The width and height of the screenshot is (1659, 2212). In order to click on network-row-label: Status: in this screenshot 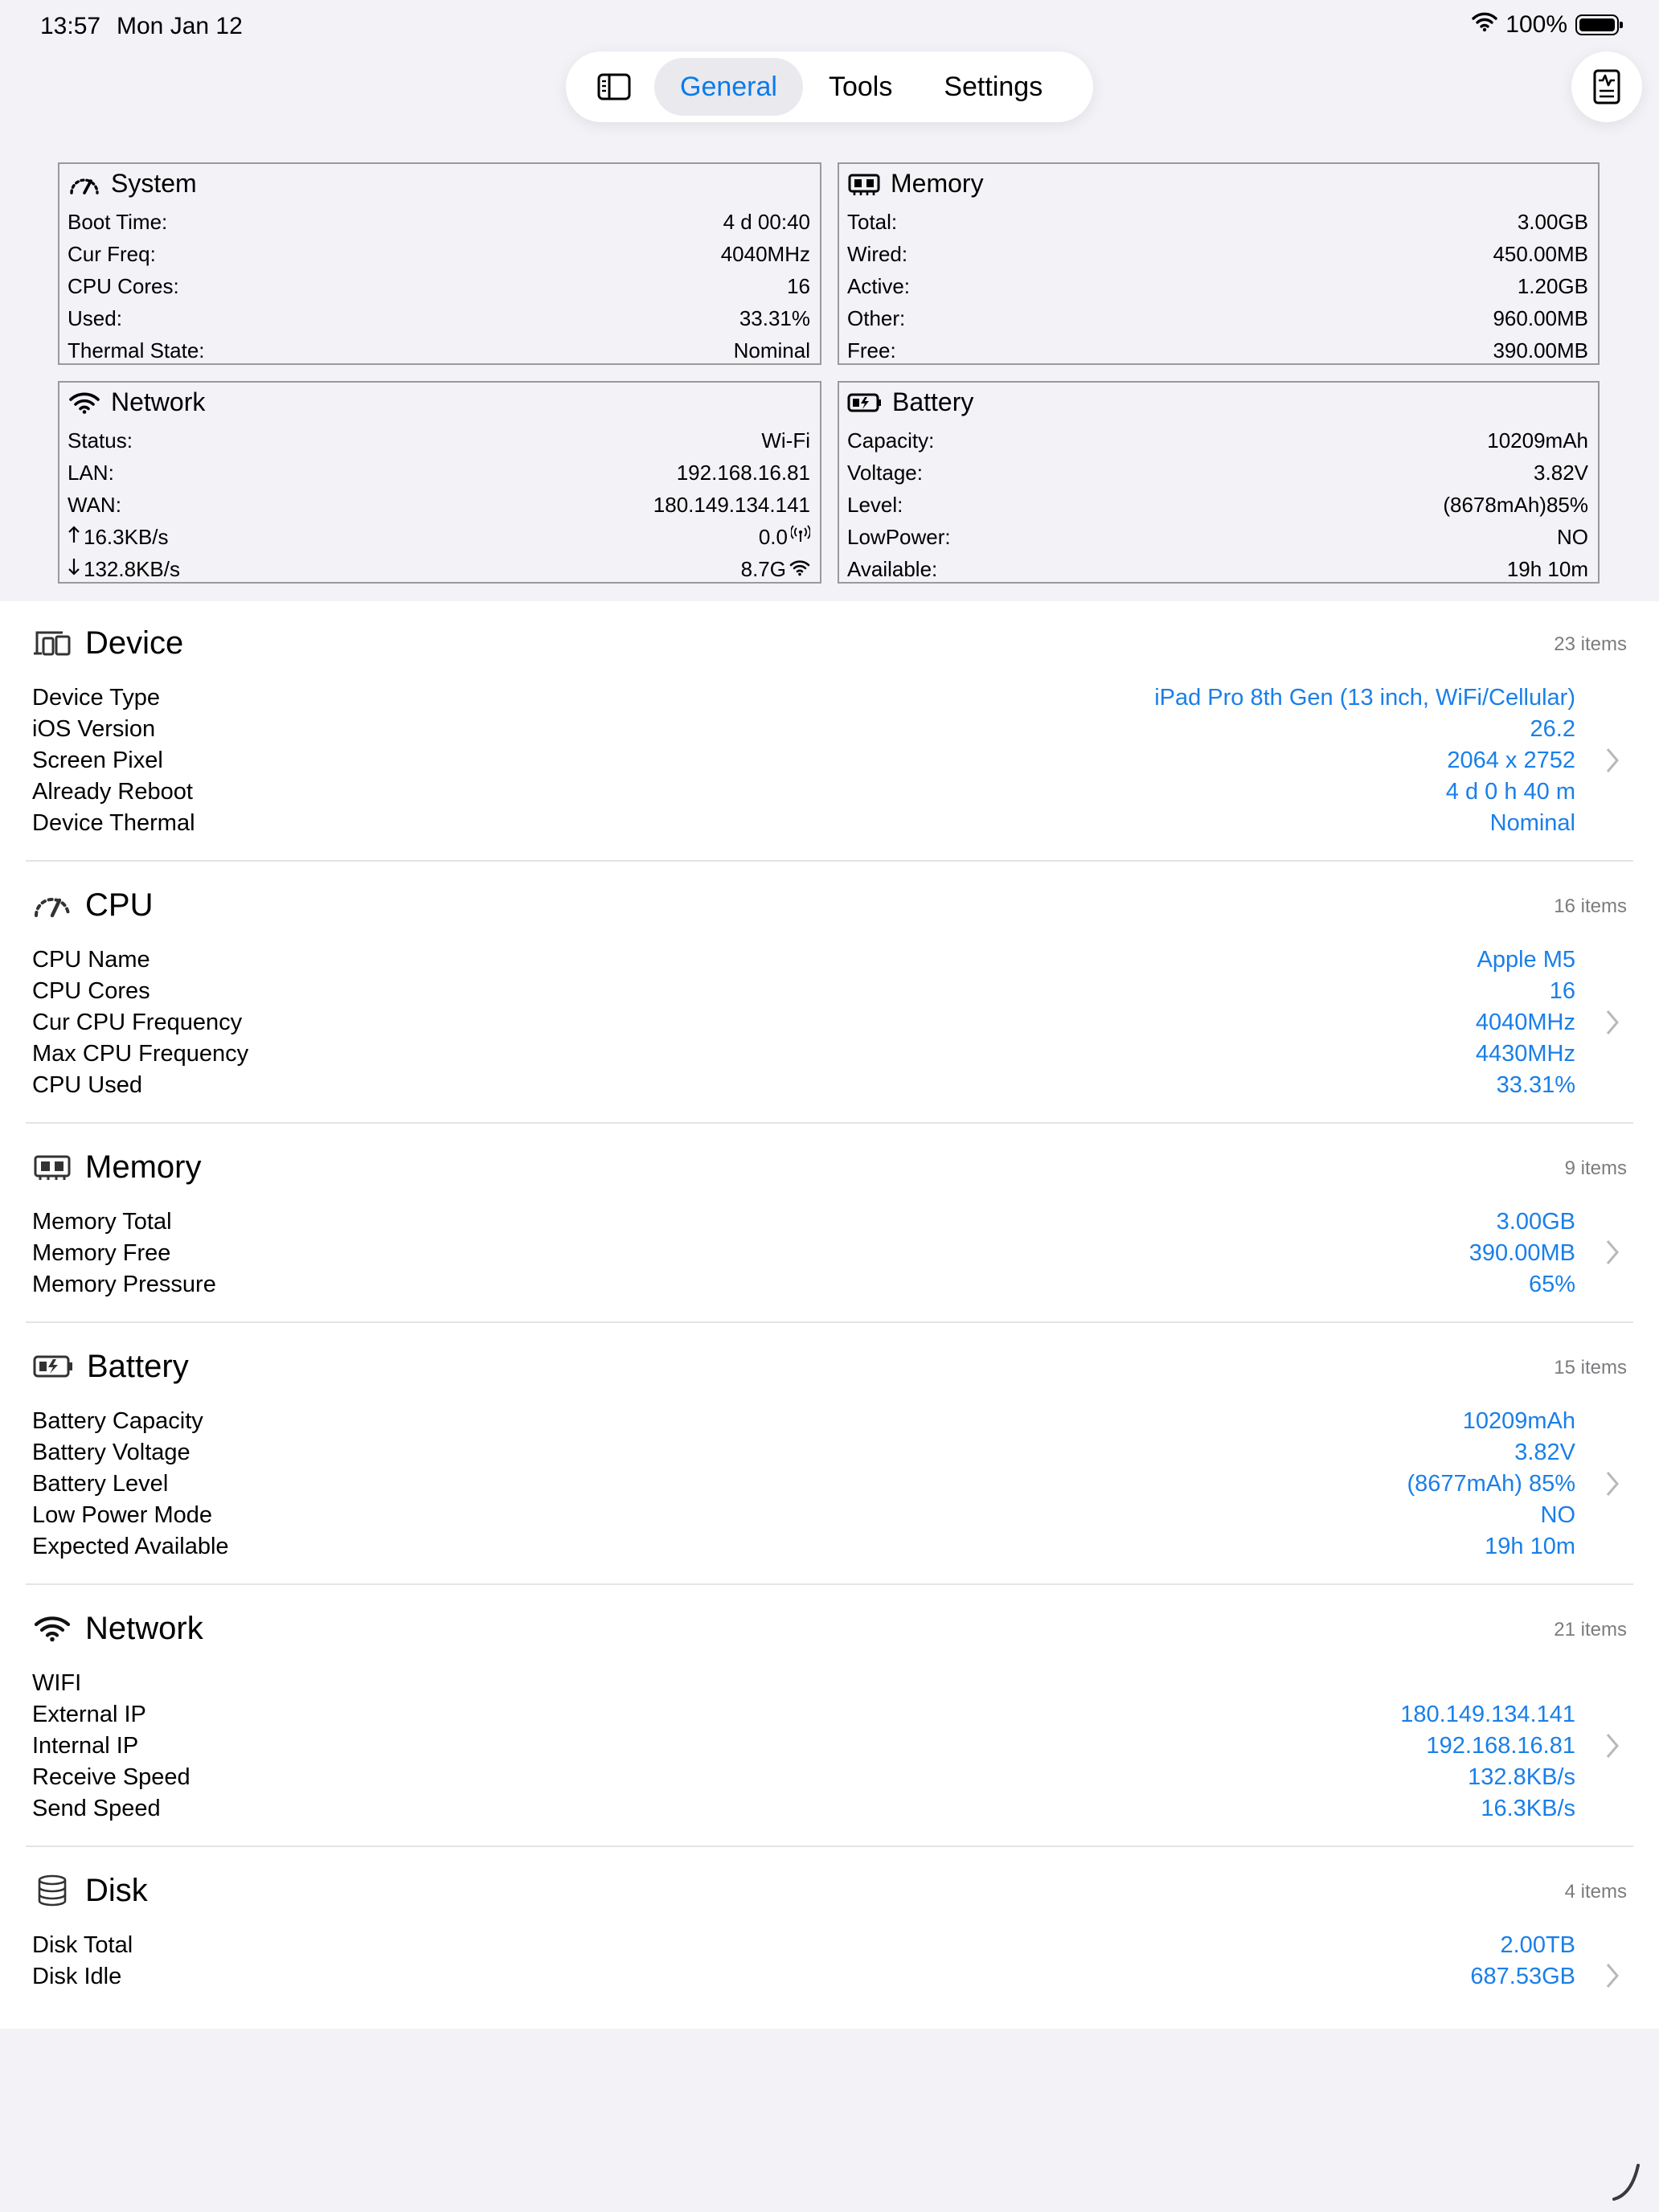, I will do `click(100, 441)`.